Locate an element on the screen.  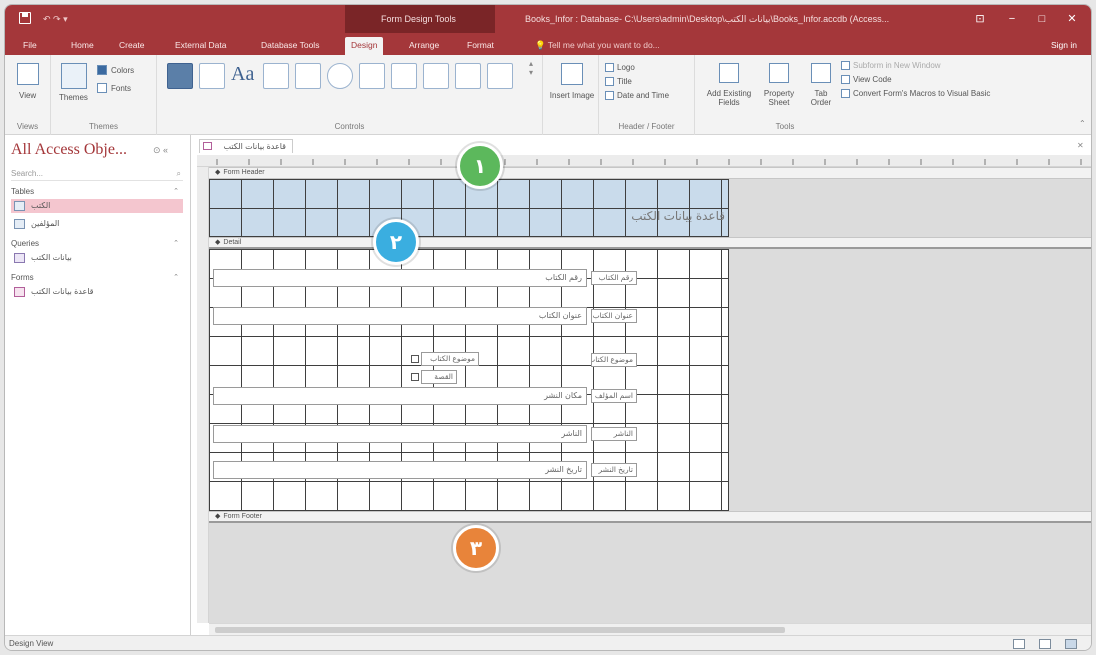
design-view-icon is located at coordinates (1071, 644).